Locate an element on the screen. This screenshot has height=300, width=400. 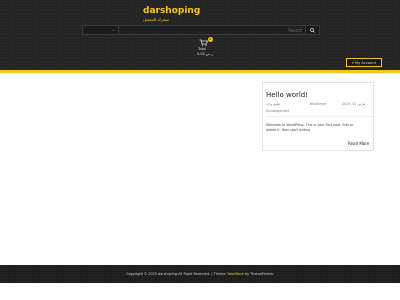
post-category: Uncategorized is located at coordinates (277, 111).